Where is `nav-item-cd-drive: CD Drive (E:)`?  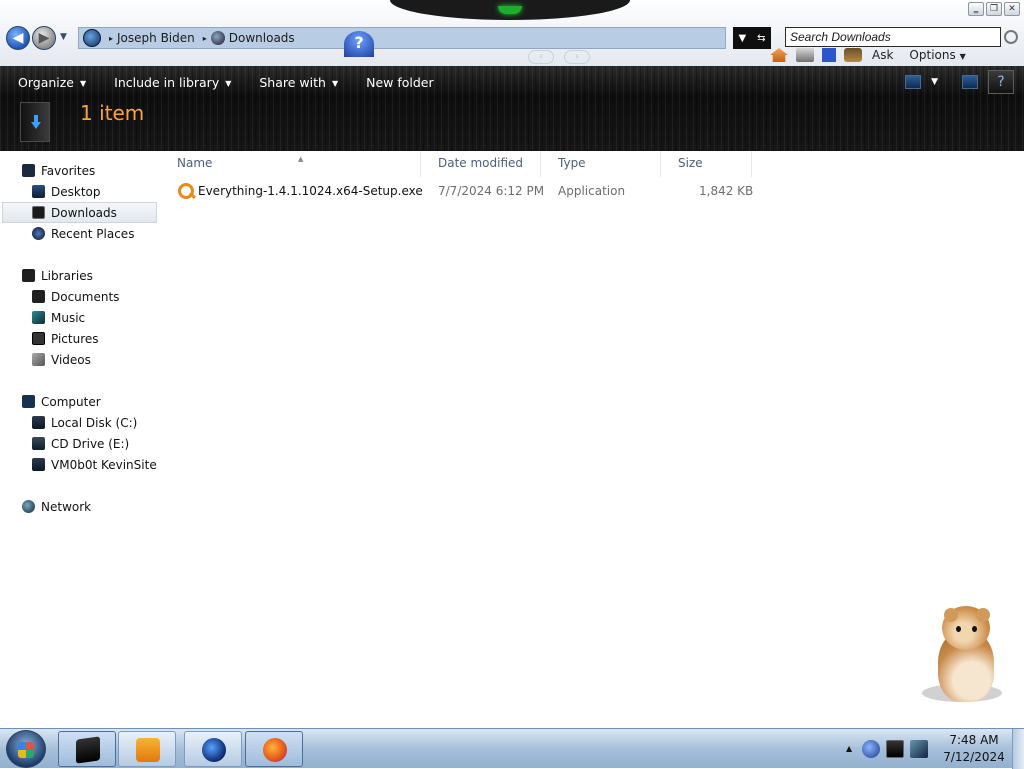
nav-item-cd-drive: CD Drive (E:) is located at coordinates (80, 443).